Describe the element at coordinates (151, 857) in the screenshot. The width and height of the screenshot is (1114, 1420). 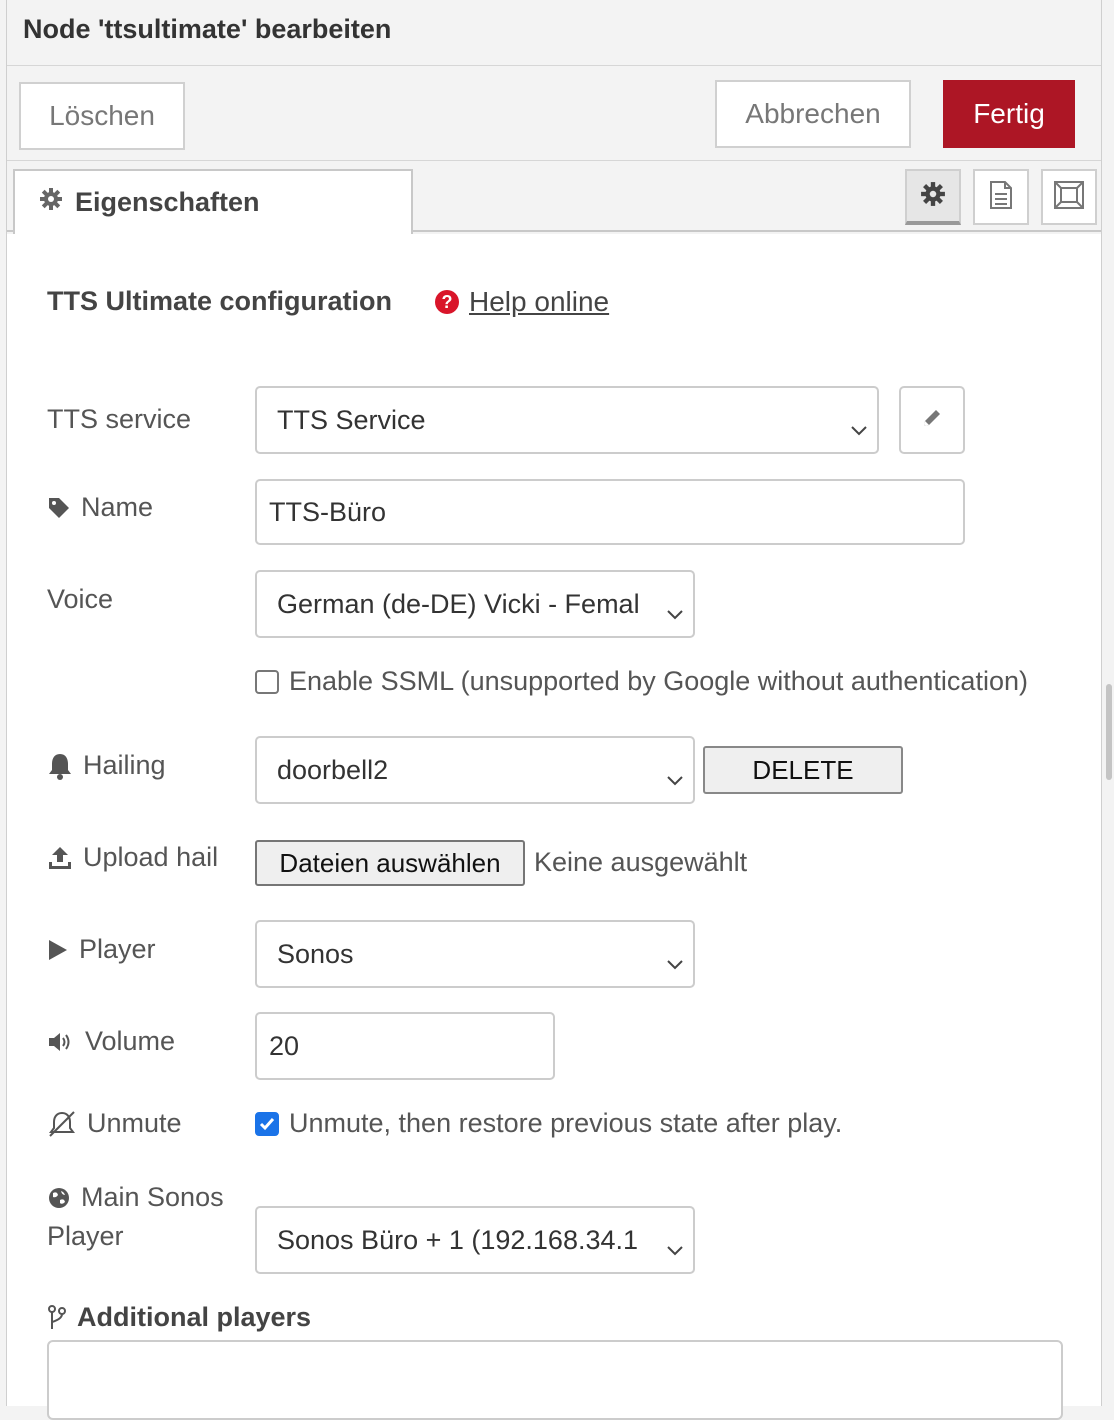
I see `upload-hail-label-text: Upload hail` at that location.